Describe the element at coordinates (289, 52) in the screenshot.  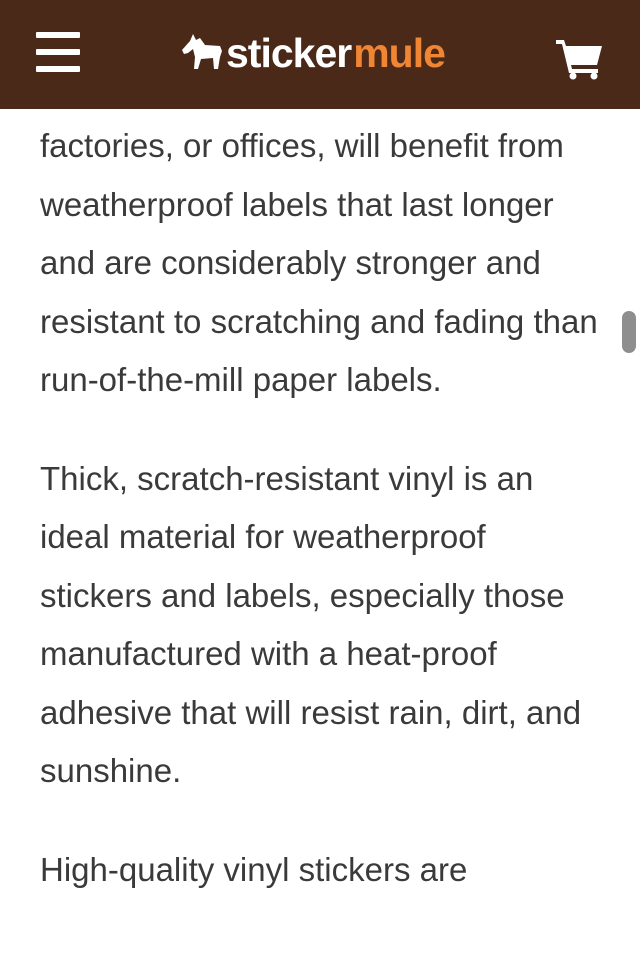
I see `logo-text-sticker: sticker` at that location.